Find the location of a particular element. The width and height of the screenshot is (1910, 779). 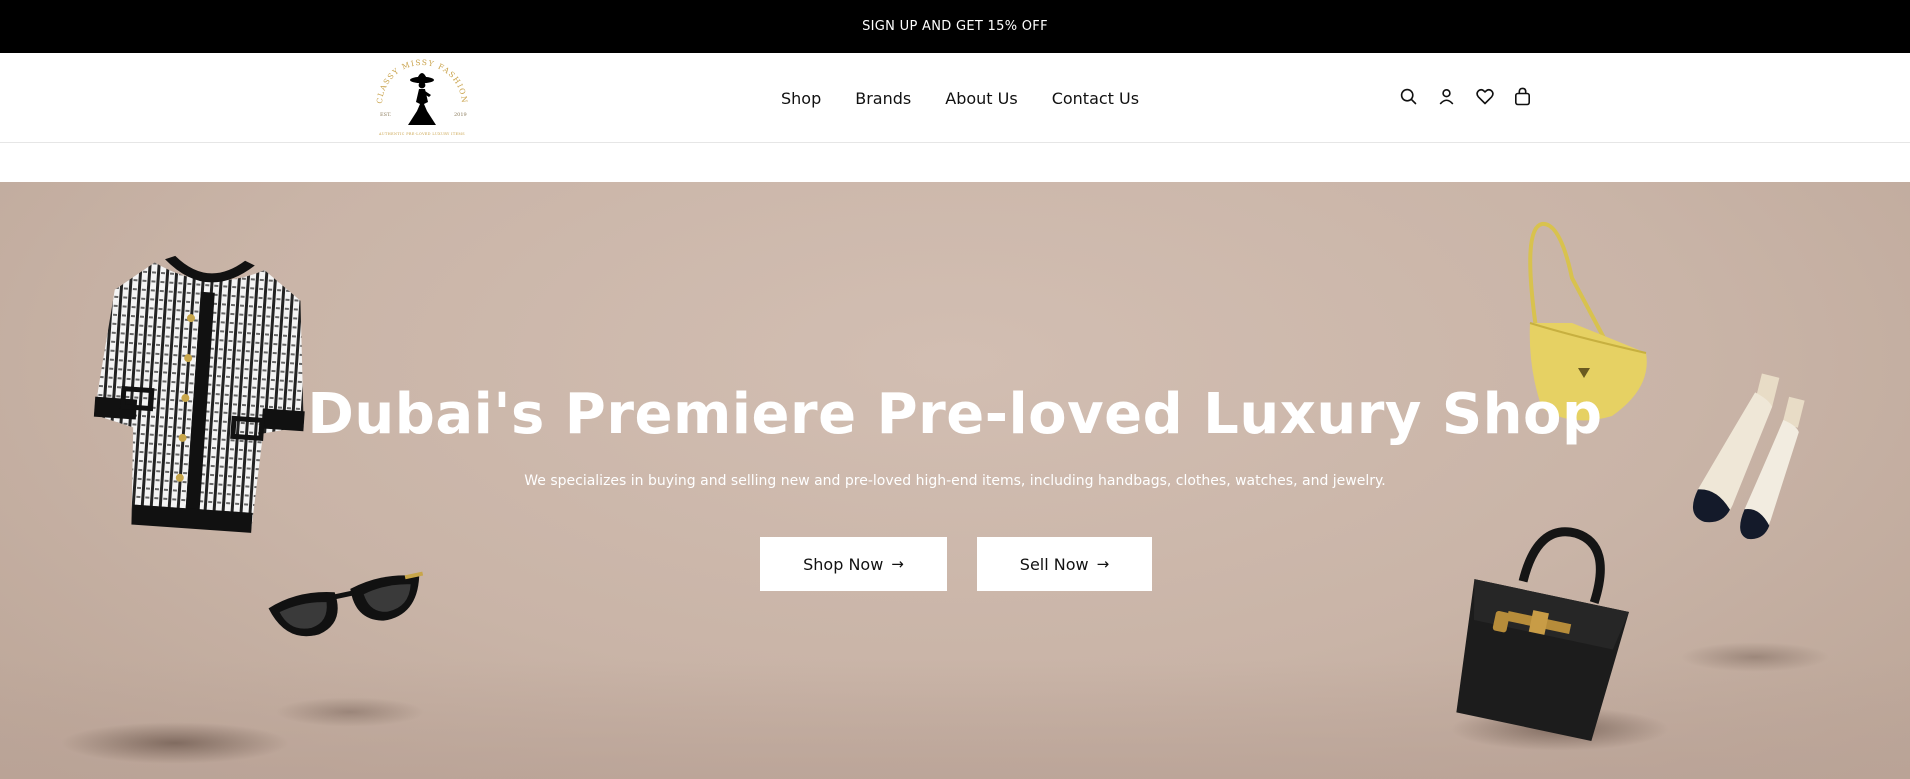

nav-about-us: About Us is located at coordinates (981, 98).